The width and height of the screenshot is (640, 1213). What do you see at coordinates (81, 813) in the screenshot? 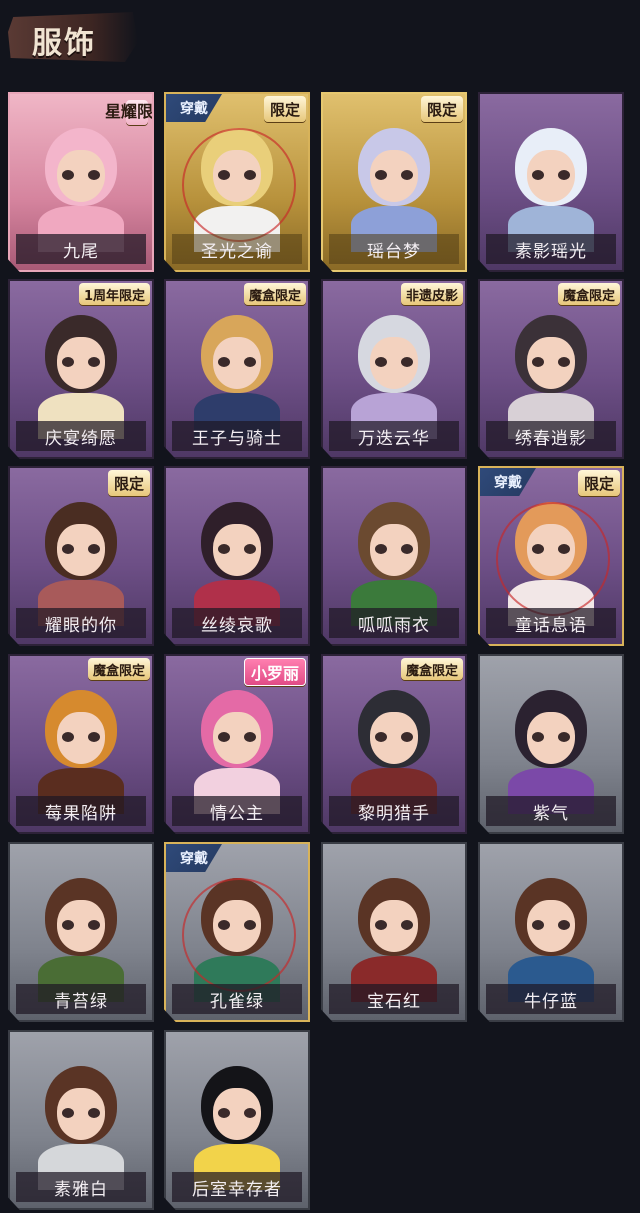
I see `costume-name: 莓果陷阱` at bounding box center [81, 813].